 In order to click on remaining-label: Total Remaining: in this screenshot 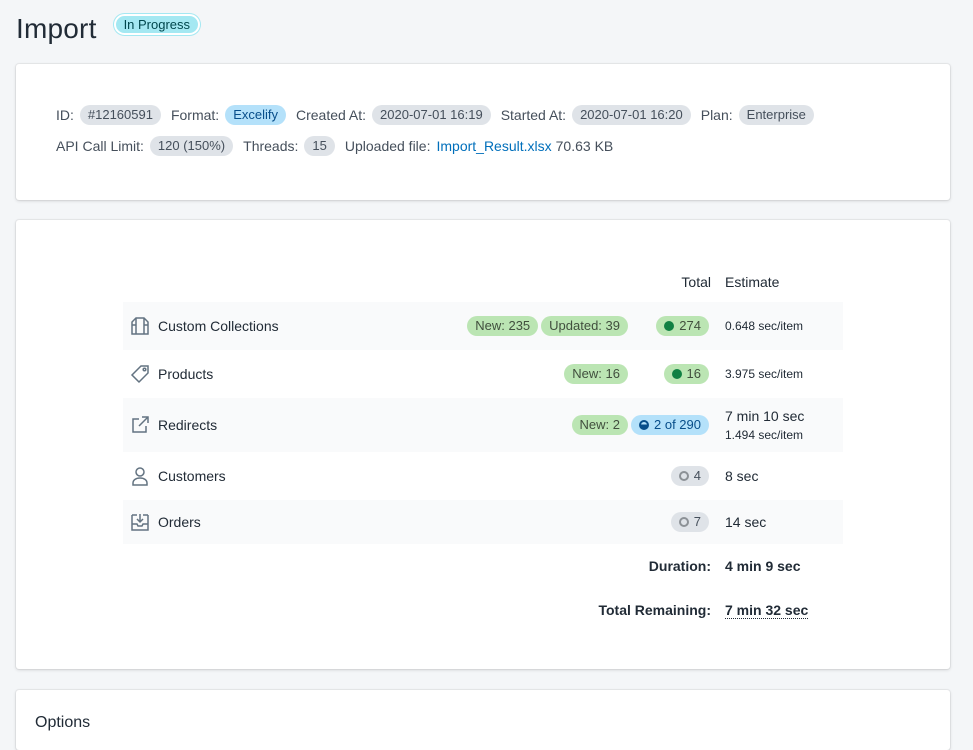, I will do `click(654, 610)`.